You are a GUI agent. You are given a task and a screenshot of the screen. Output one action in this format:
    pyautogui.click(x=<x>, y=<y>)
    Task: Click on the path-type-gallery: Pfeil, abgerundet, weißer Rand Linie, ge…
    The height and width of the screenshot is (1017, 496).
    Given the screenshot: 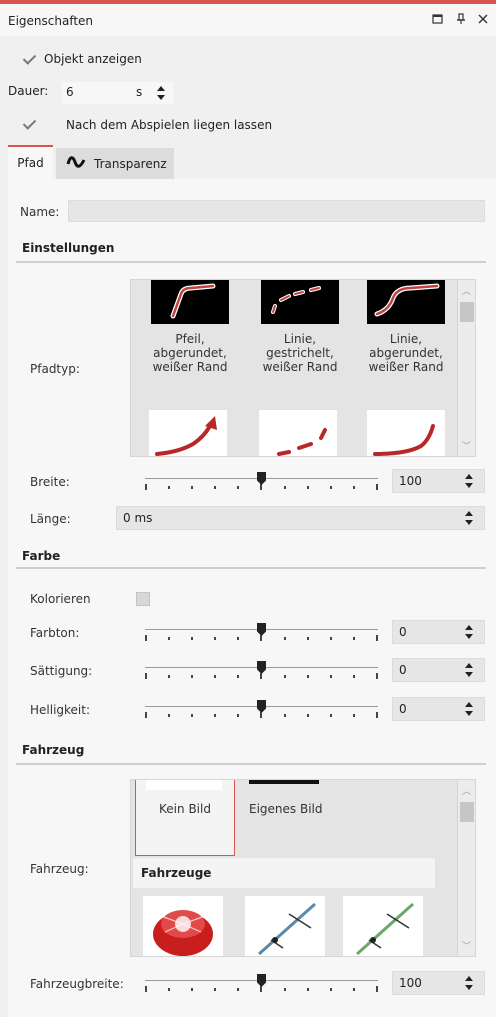 What is the action you would take?
    pyautogui.click(x=303, y=368)
    